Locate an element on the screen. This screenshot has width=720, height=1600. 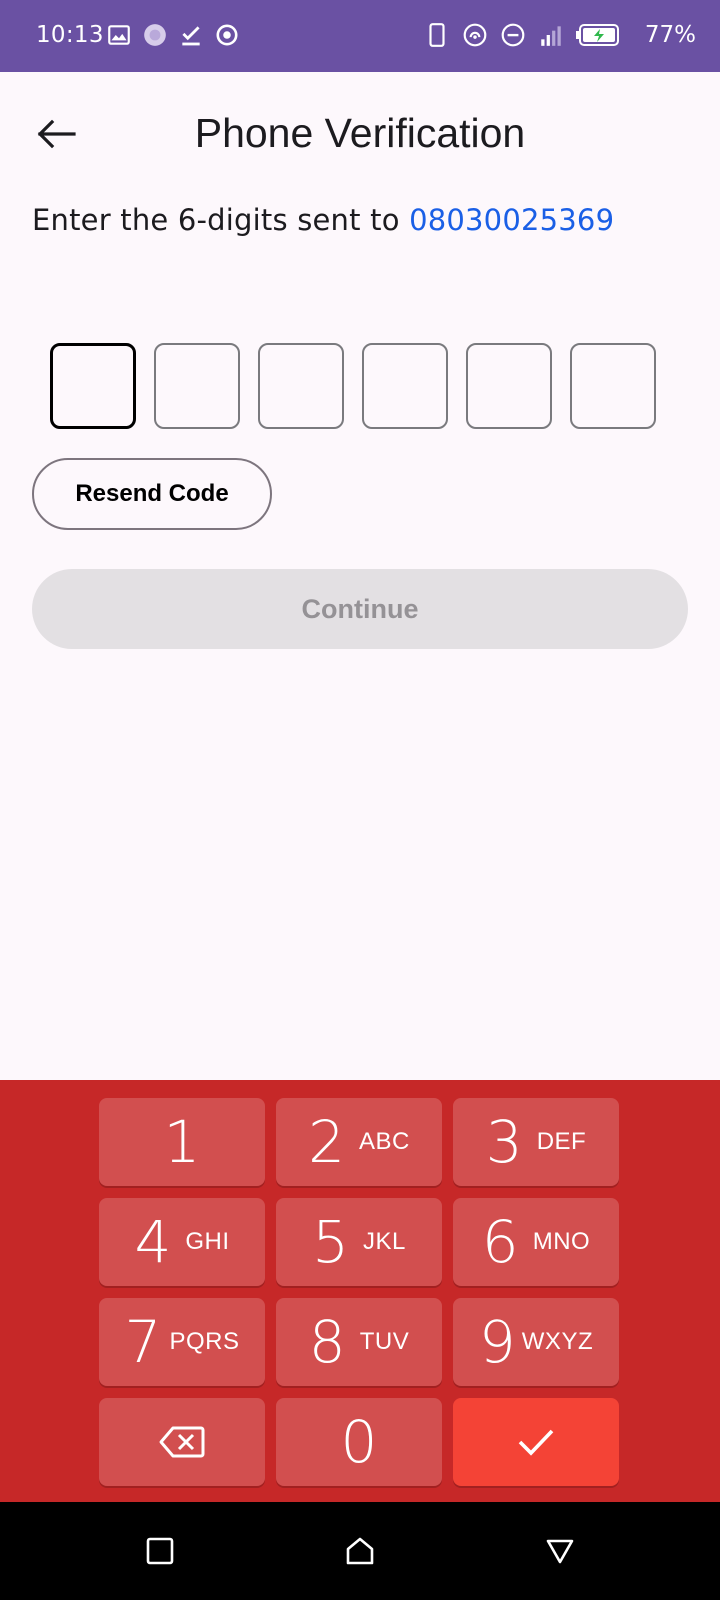
status-right-icons is located at coordinates (523, 35).